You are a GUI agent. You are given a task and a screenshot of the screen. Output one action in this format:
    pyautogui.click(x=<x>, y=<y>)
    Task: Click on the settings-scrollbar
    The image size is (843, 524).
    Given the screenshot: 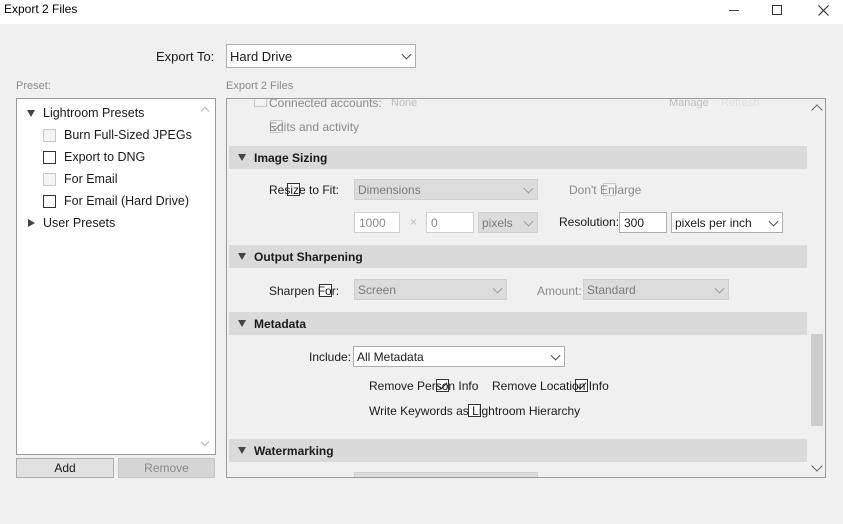 What is the action you would take?
    pyautogui.click(x=817, y=288)
    